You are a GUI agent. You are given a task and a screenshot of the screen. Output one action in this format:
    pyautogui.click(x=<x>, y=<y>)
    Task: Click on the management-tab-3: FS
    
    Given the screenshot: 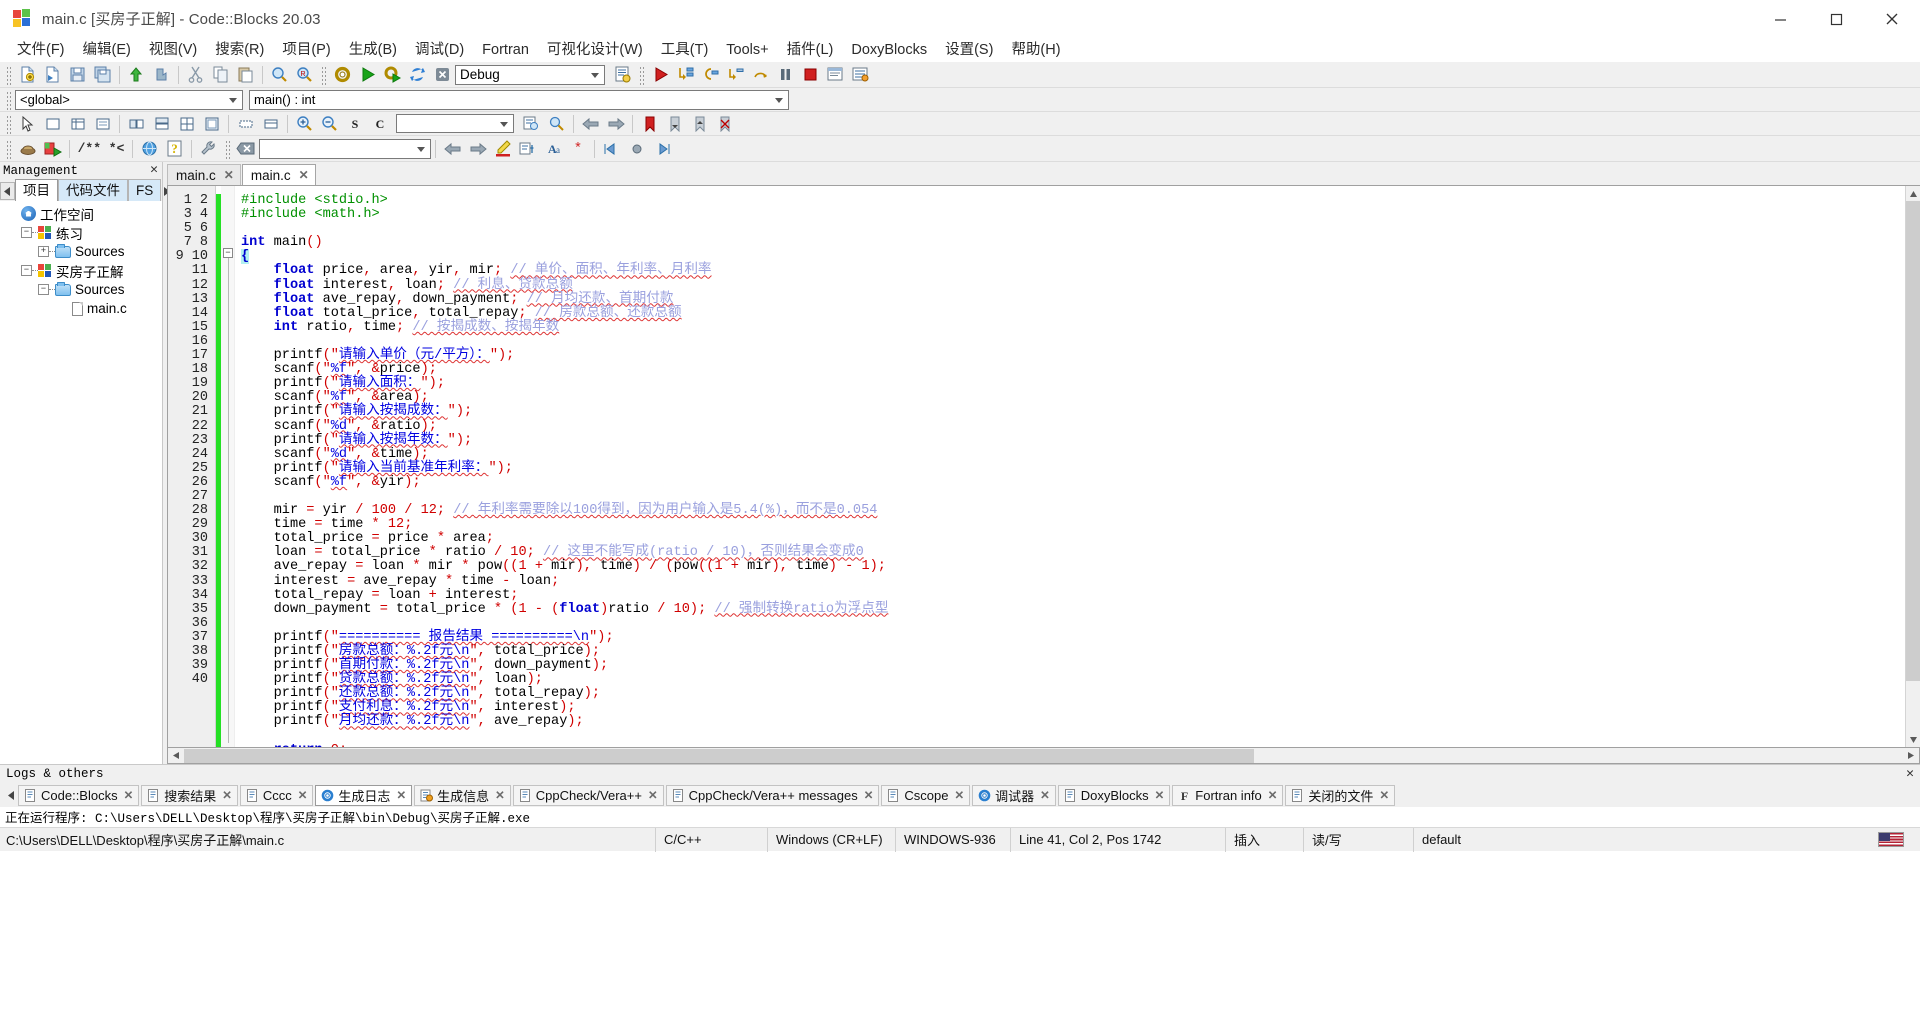 What is the action you would take?
    pyautogui.click(x=145, y=190)
    